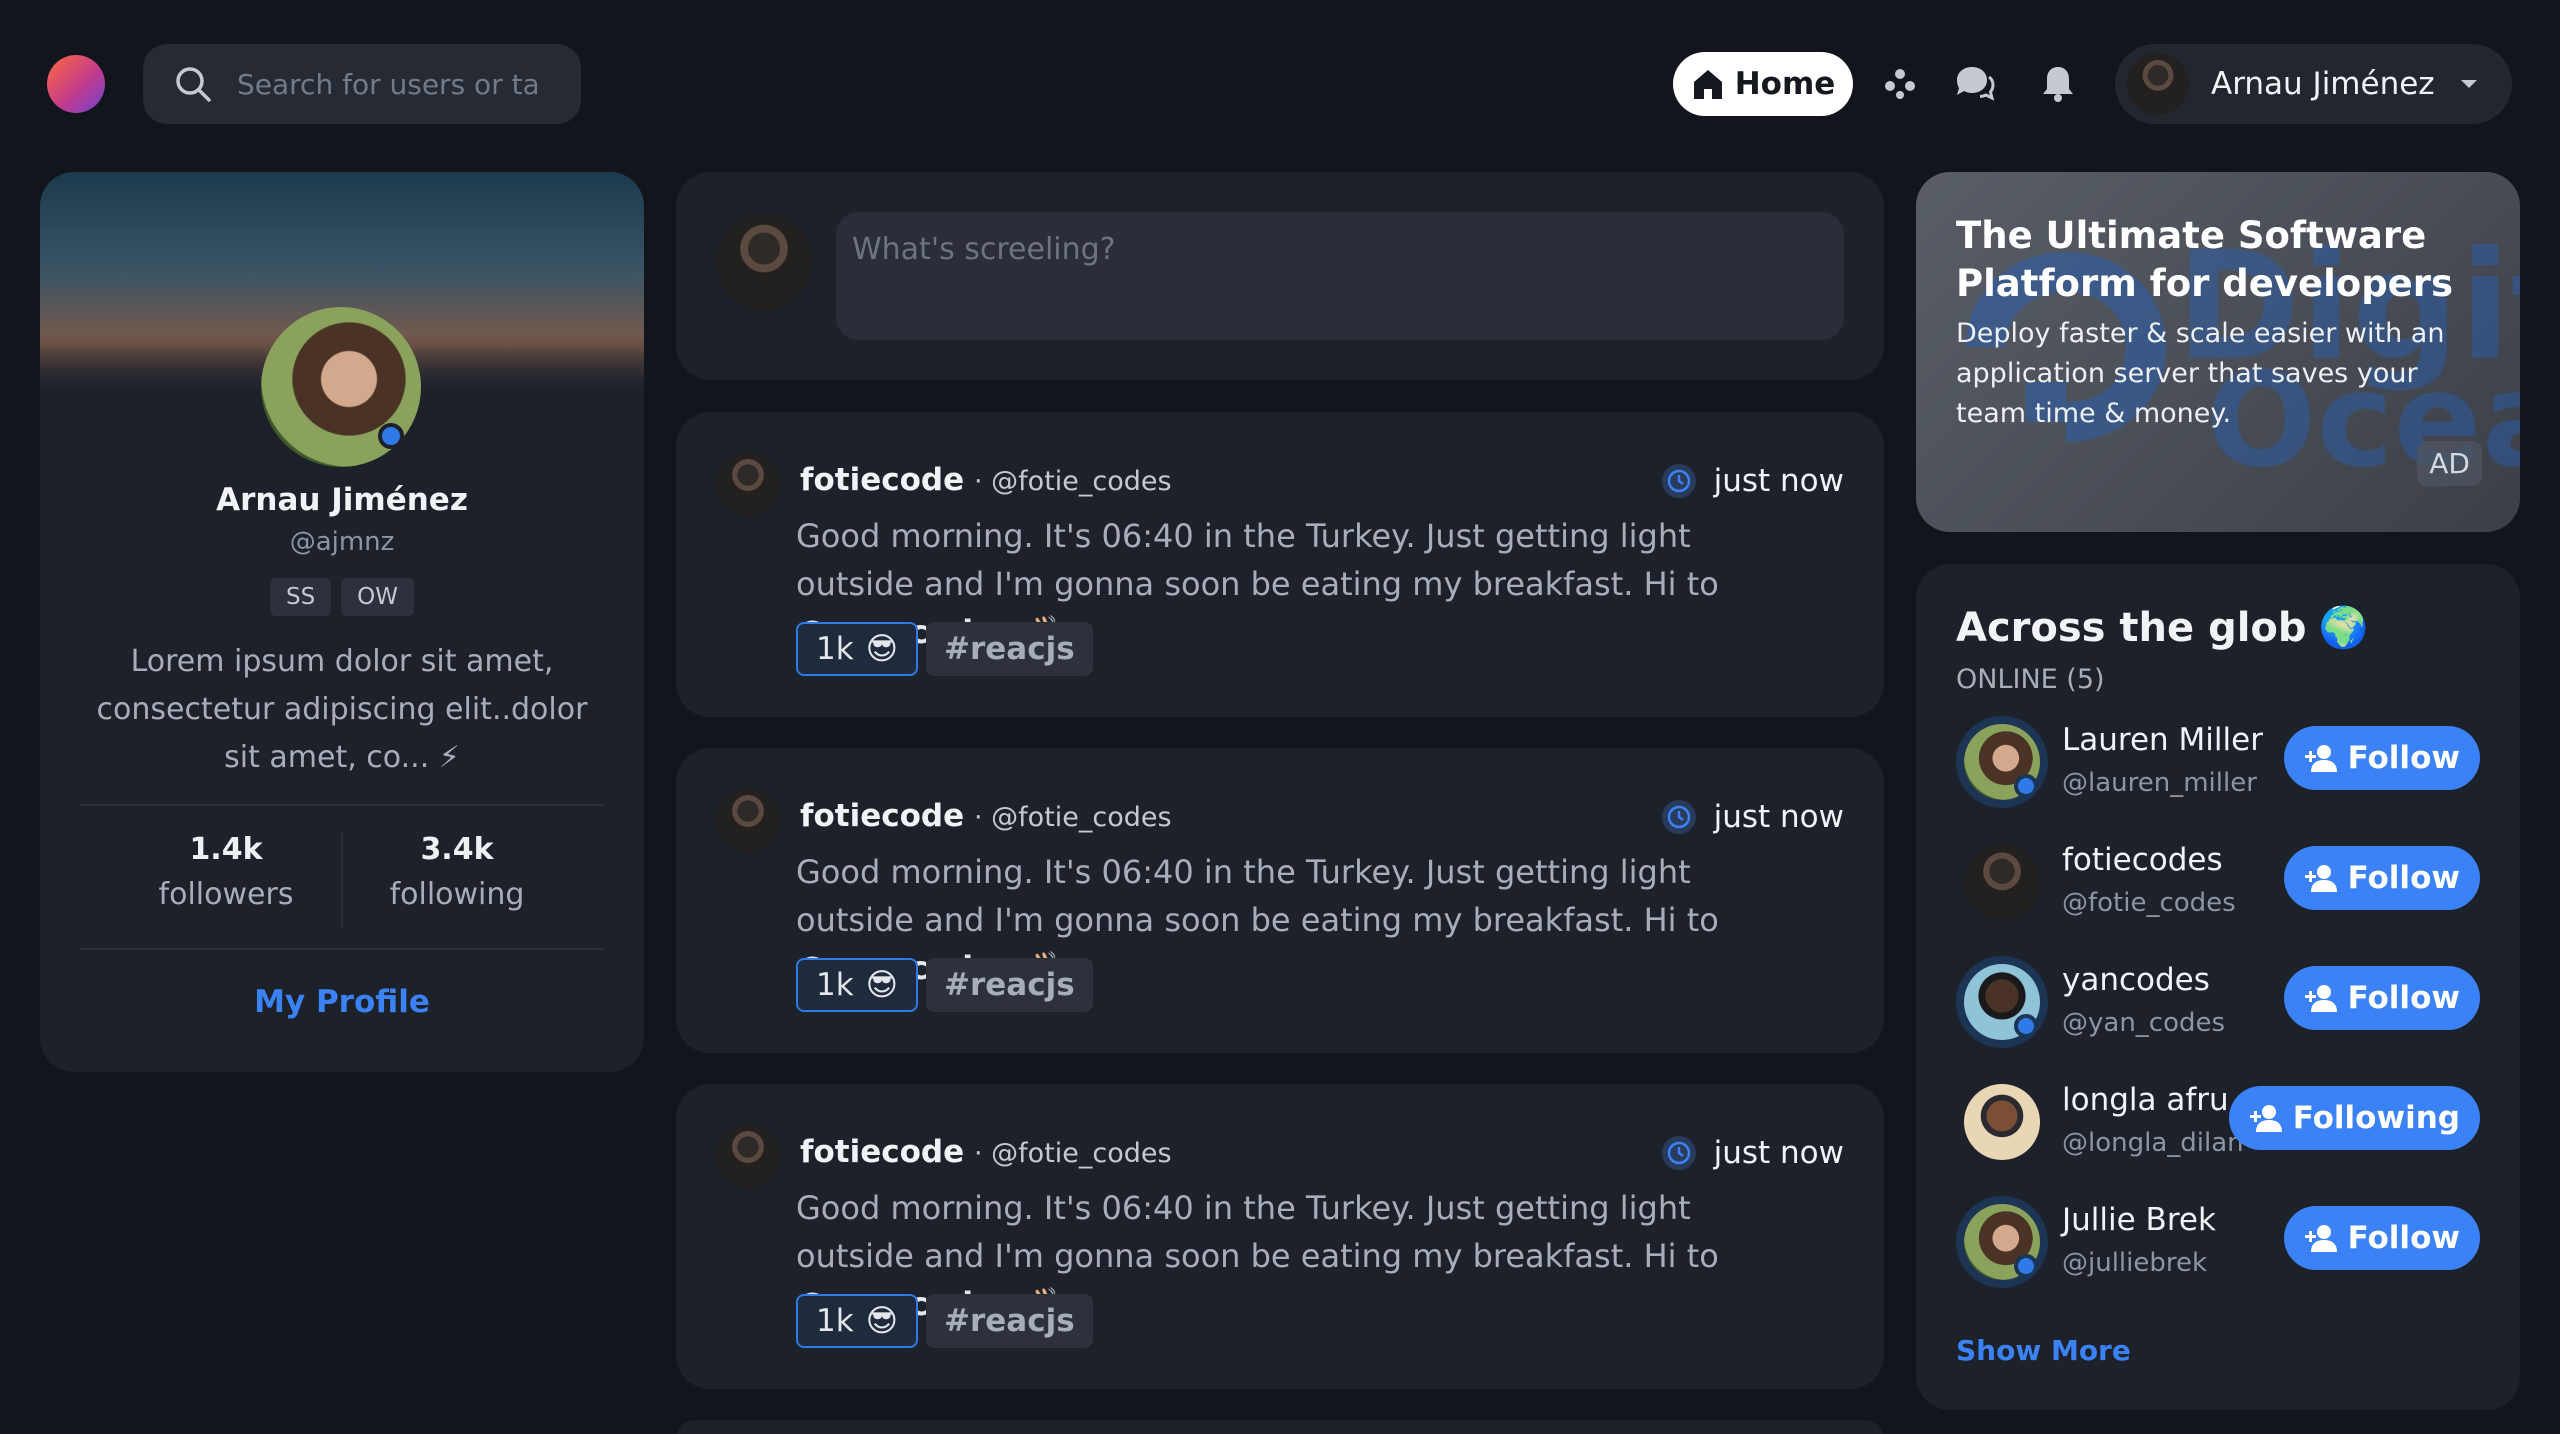 This screenshot has width=2560, height=1434. I want to click on profile-name: Arnau Jiménez, so click(342, 500).